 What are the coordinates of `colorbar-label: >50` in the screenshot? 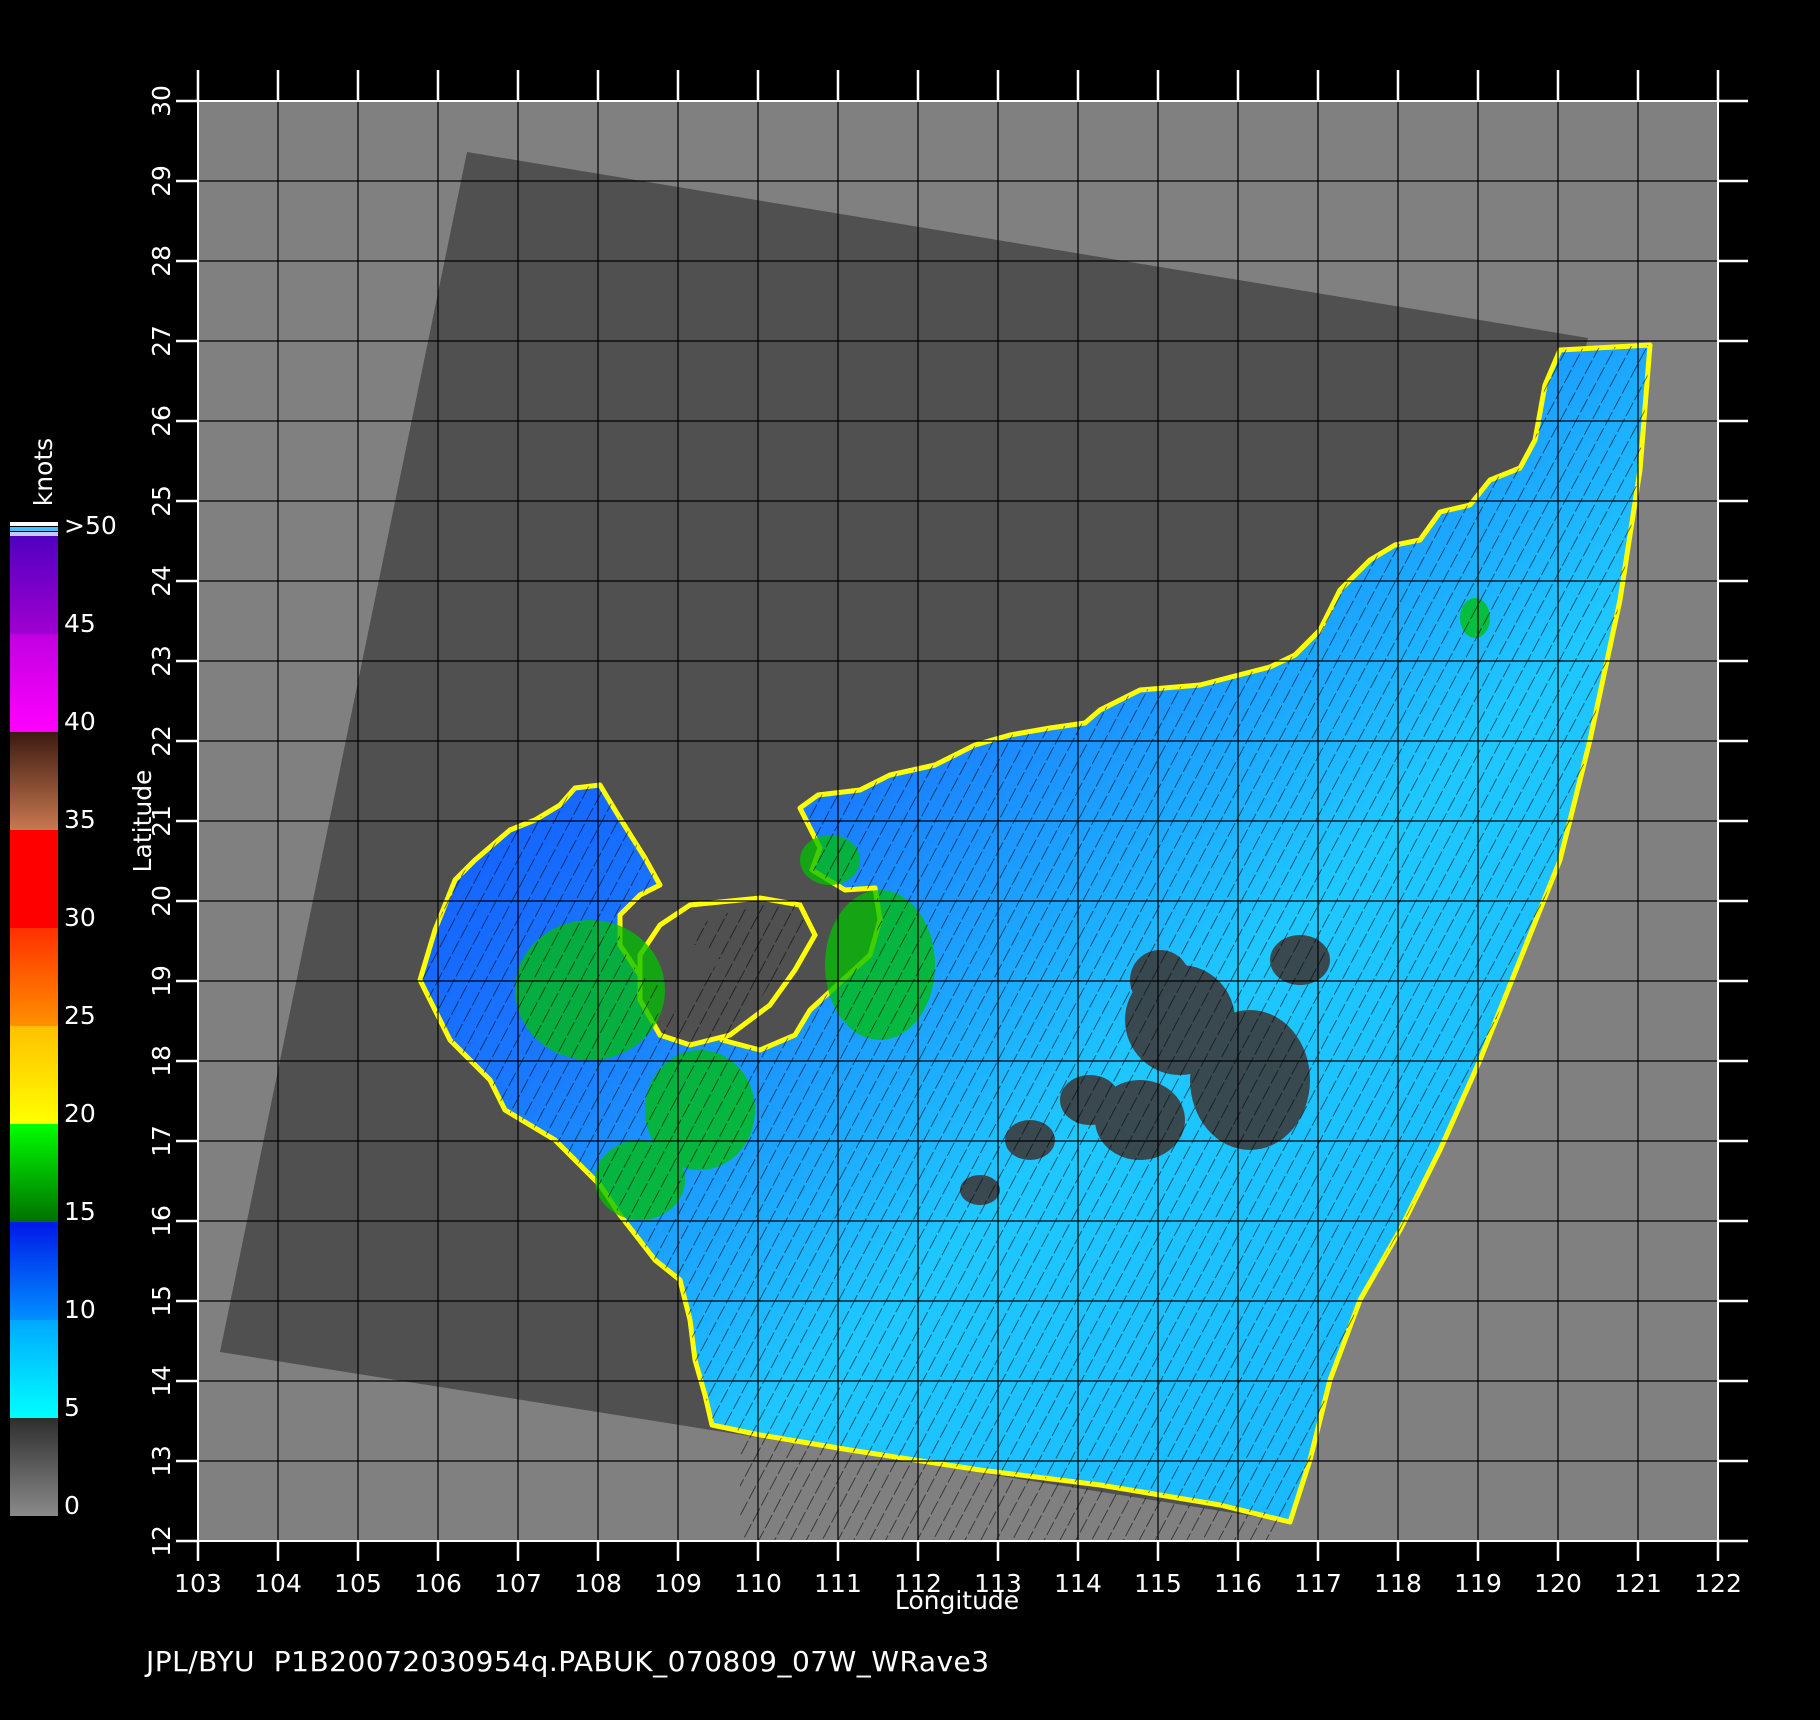 It's located at (90, 525).